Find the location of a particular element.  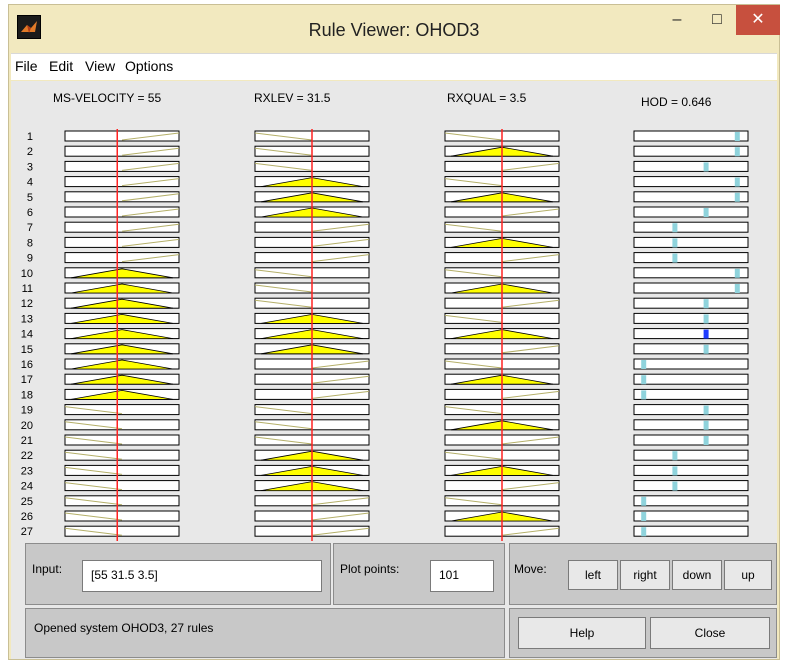

menu-edit: Edit is located at coordinates (61, 66).